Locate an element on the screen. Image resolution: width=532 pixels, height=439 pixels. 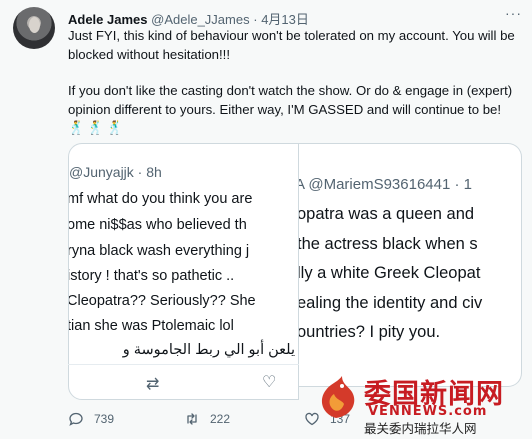
embedded-retweet-icon: ⇄ is located at coordinates (153, 384).